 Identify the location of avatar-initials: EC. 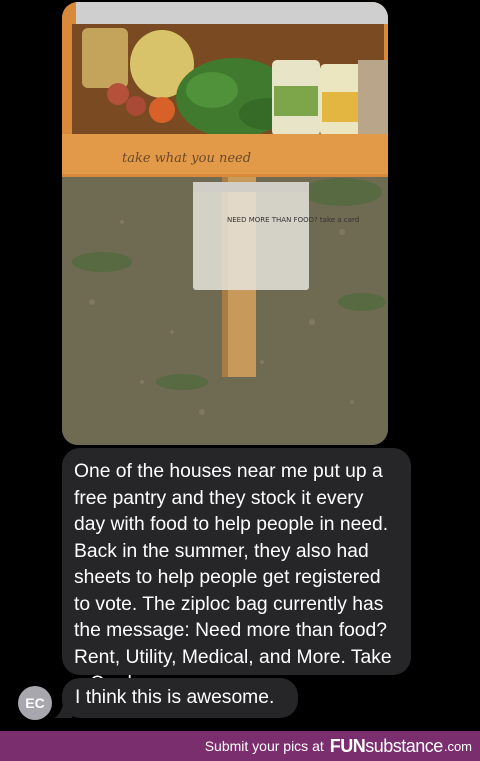
(35, 703).